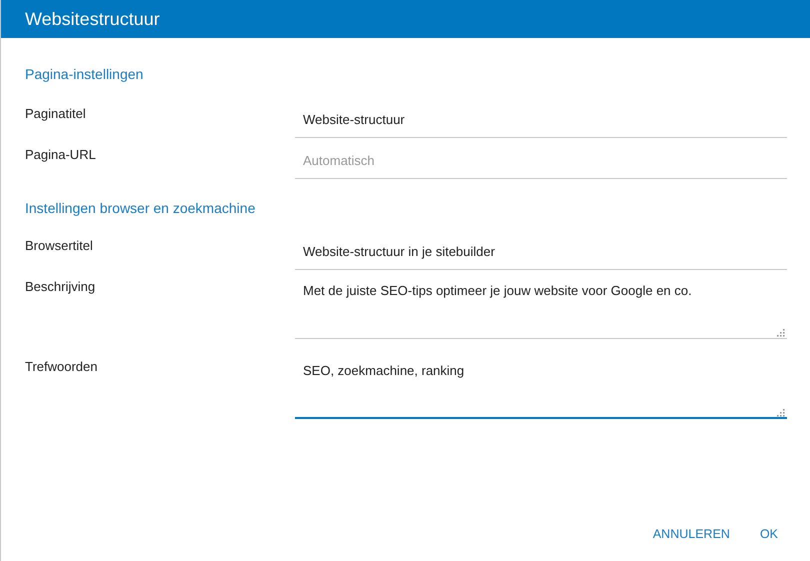  What do you see at coordinates (541, 387) in the screenshot?
I see `text-area: SEO, zoekmachine, ranking` at bounding box center [541, 387].